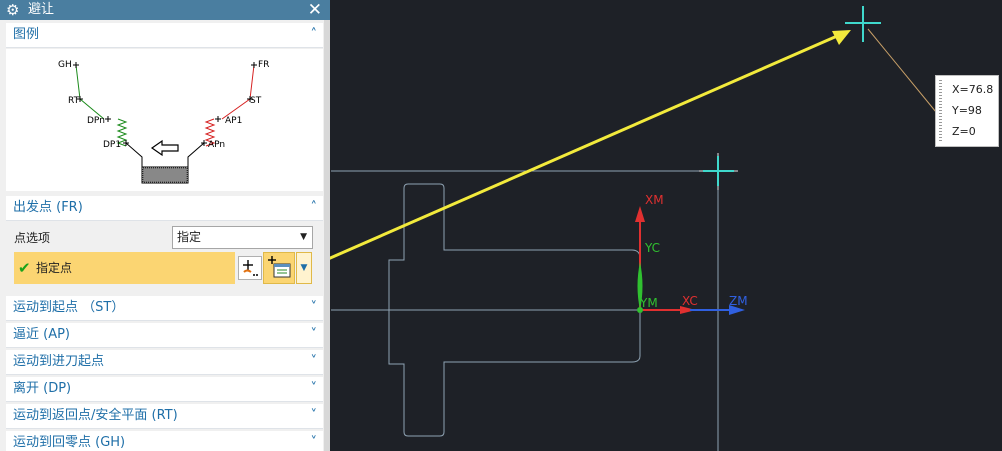 This screenshot has width=1002, height=451. What do you see at coordinates (164, 389) in the screenshot?
I see `section-depart-header: 离开 (DP) ˅` at bounding box center [164, 389].